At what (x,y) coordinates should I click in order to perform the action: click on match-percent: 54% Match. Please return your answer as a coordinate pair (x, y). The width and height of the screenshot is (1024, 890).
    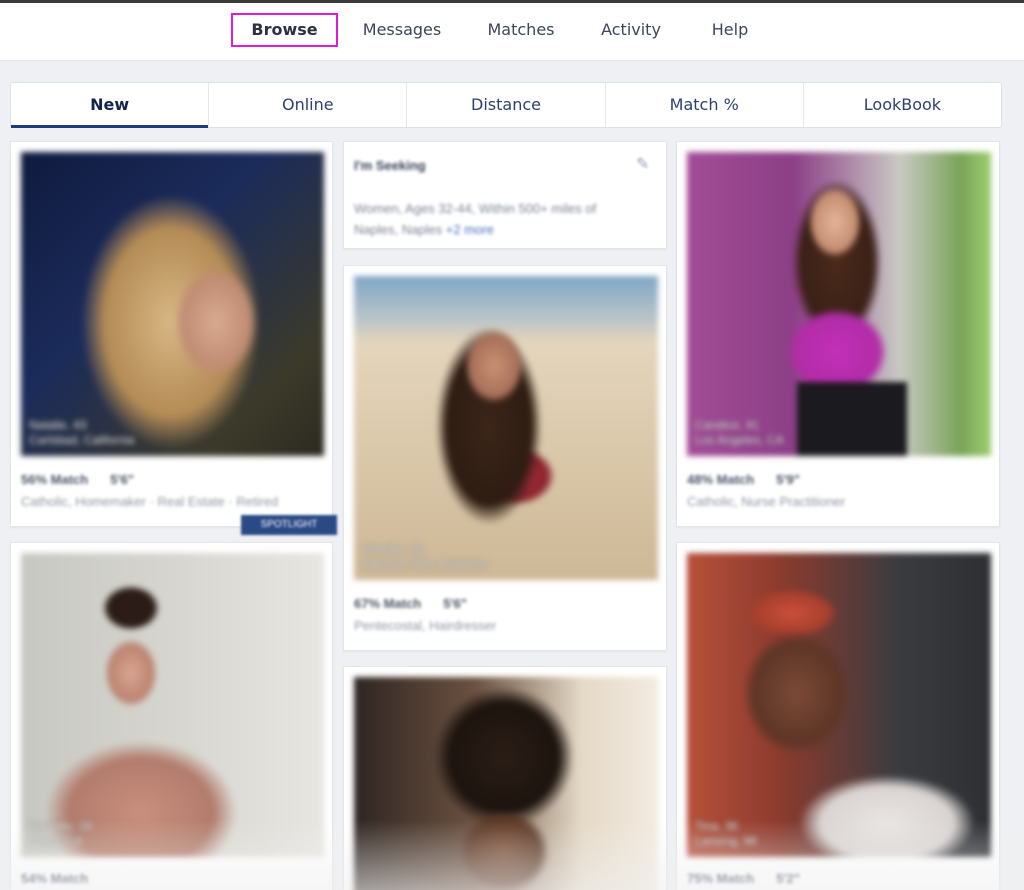
    Looking at the image, I should click on (55, 878).